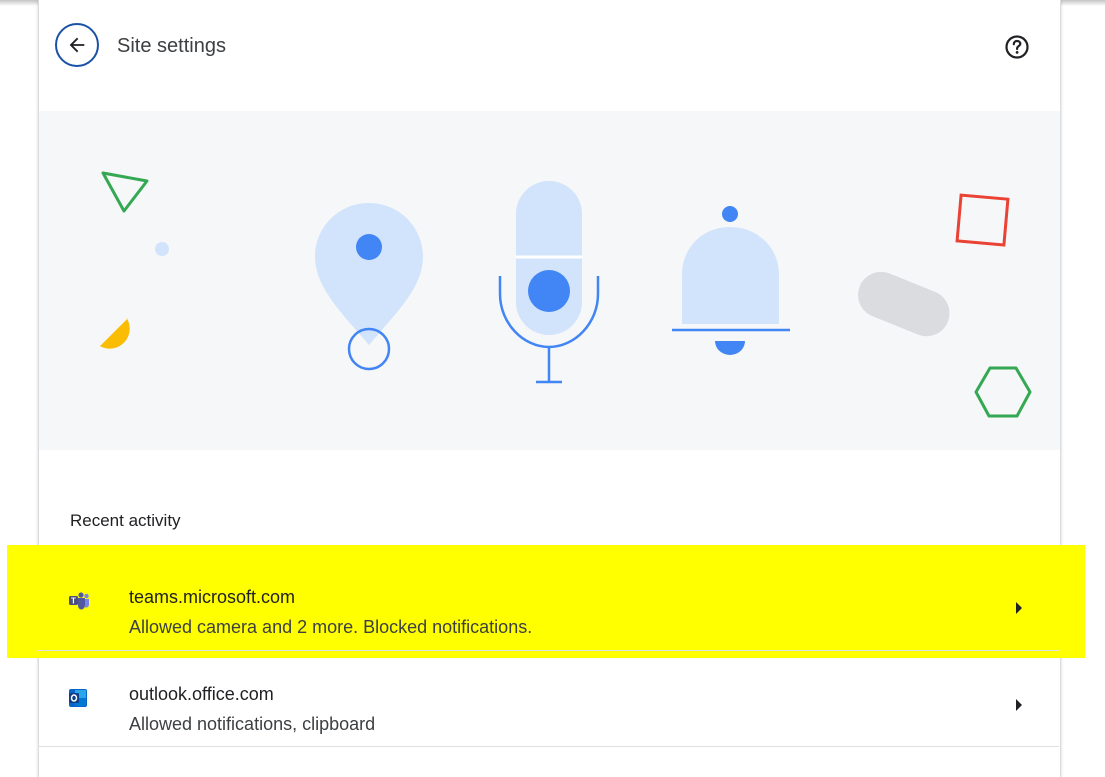  What do you see at coordinates (731, 280) in the screenshot?
I see `bell-icon` at bounding box center [731, 280].